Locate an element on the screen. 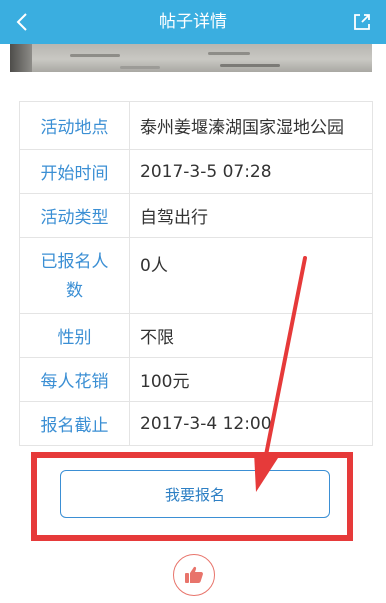 Image resolution: width=386 pixels, height=603 pixels. detail-row-start-time: 开始时间 2017-3-5 07:28 is located at coordinates (196, 172).